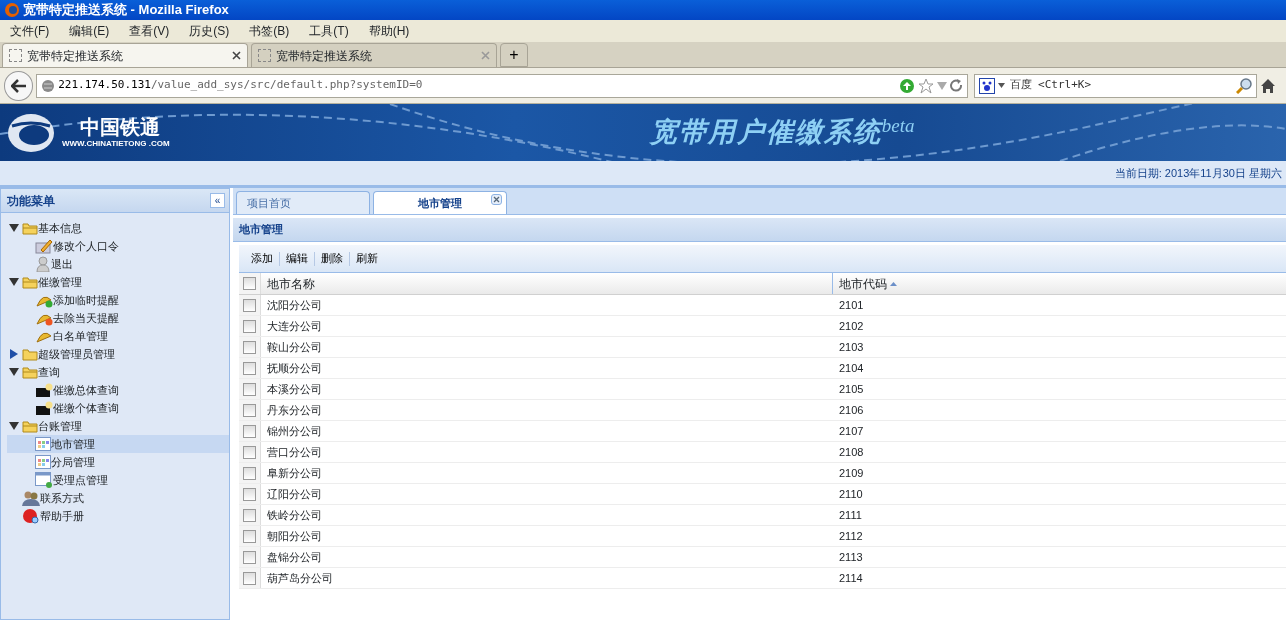 The height and width of the screenshot is (623, 1286). Describe the element at coordinates (14, 354) in the screenshot. I see `collapsed-triangle-icon` at that location.